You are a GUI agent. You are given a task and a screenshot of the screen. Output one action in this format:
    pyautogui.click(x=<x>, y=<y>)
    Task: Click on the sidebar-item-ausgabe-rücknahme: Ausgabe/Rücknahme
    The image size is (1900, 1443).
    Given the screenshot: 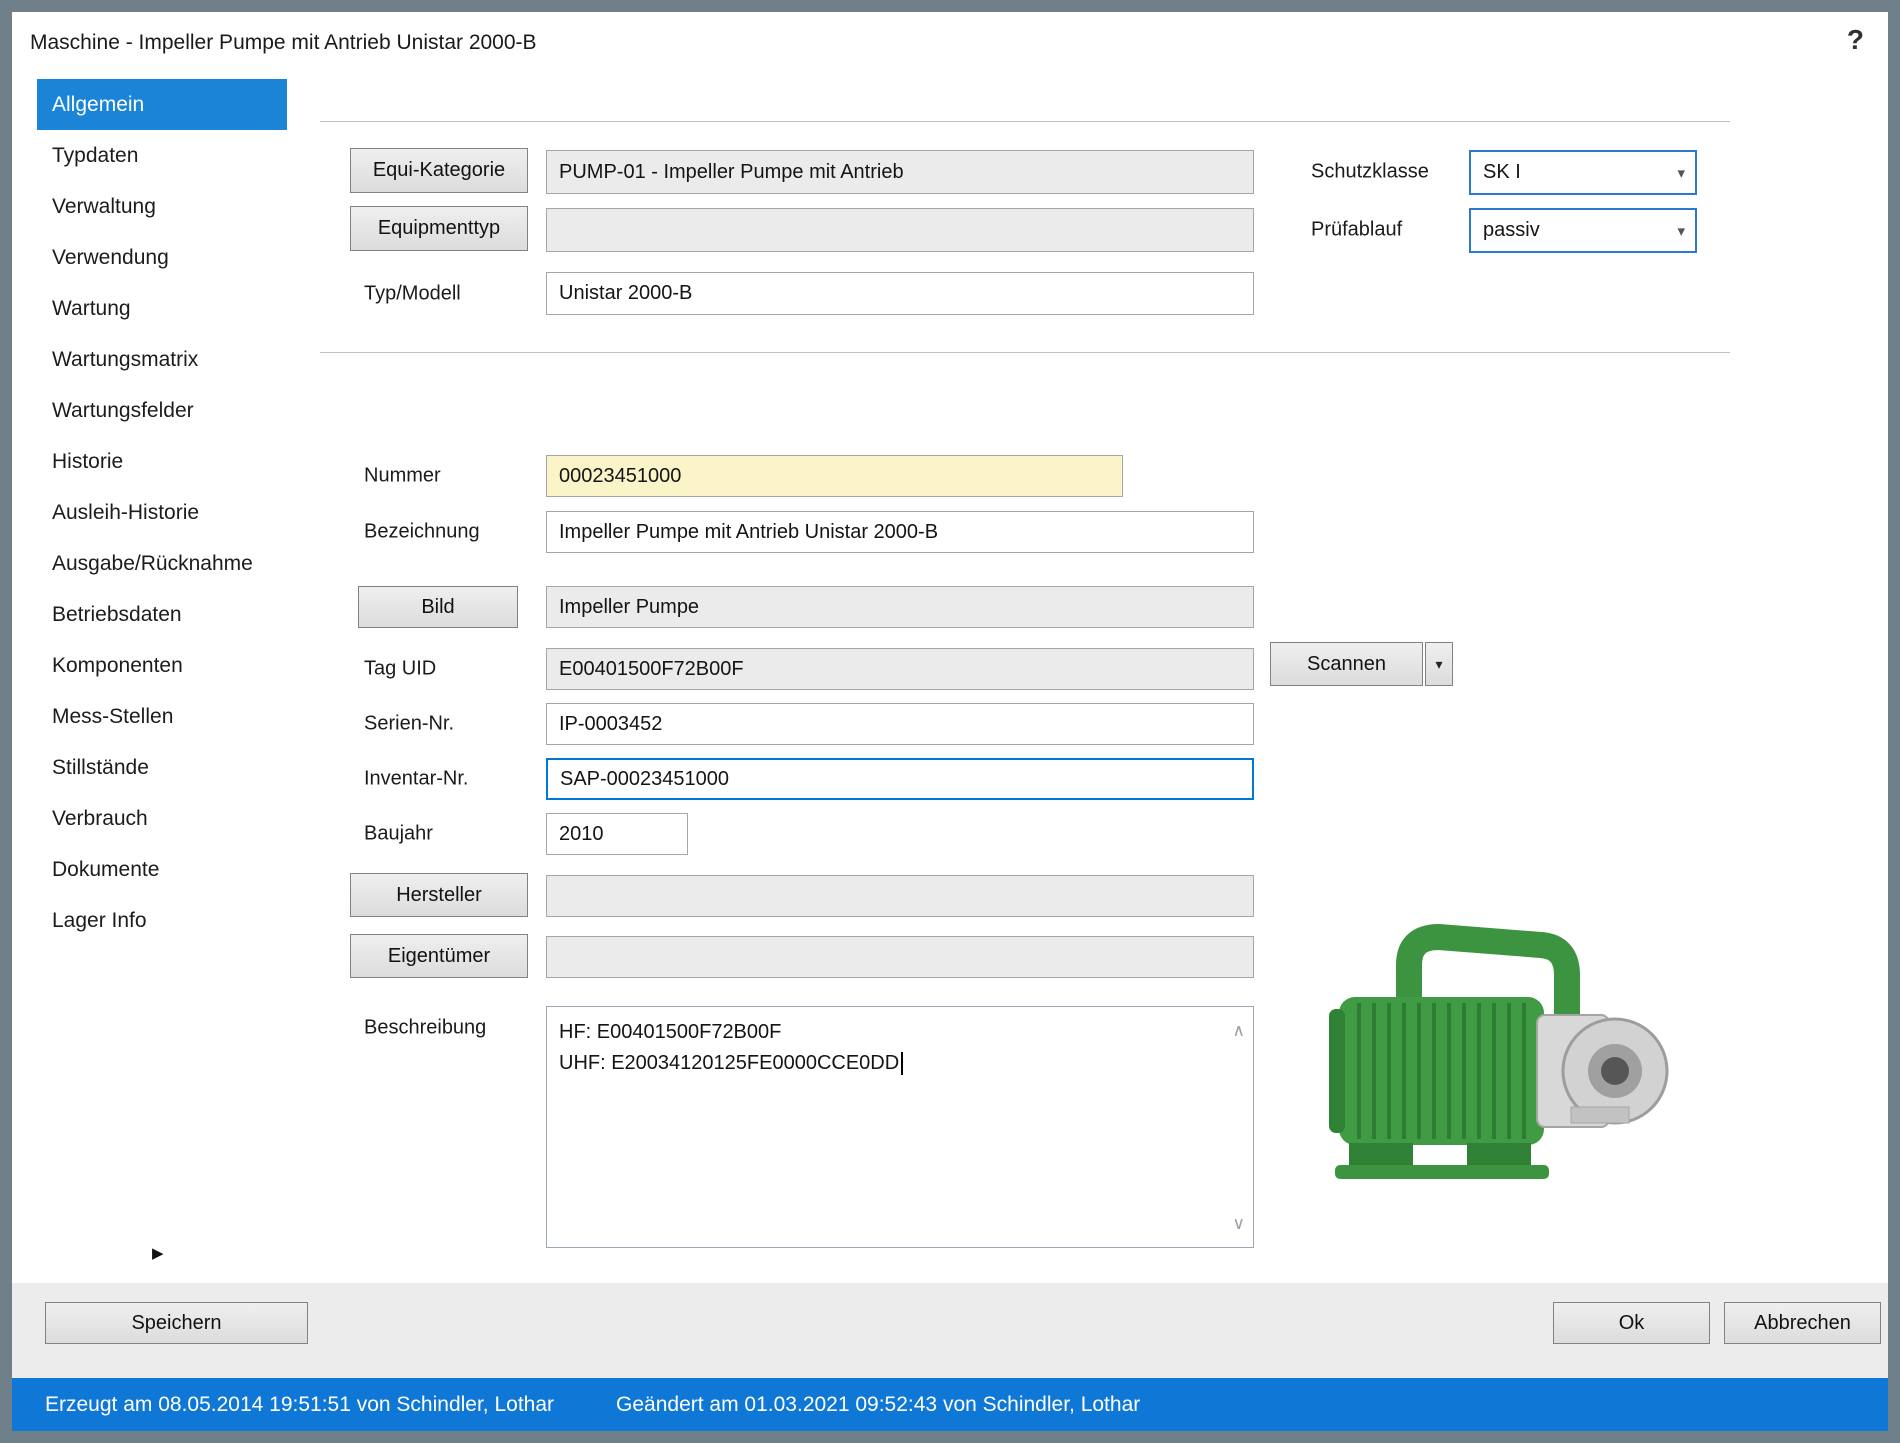 What is the action you would take?
    pyautogui.click(x=162, y=563)
    